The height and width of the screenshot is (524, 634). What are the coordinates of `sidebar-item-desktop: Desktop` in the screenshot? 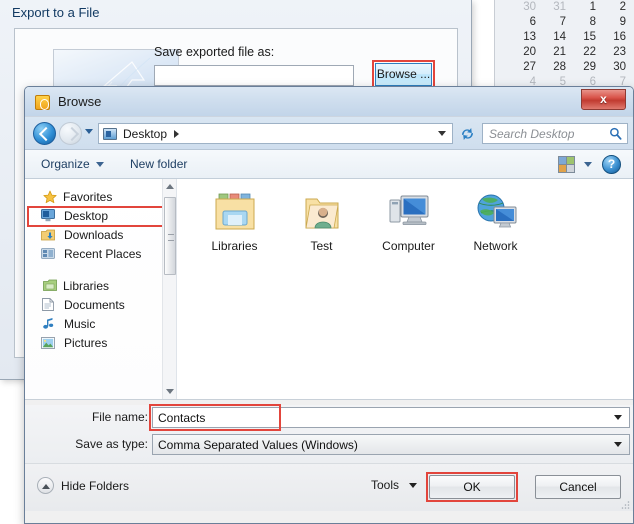 It's located at (100, 215).